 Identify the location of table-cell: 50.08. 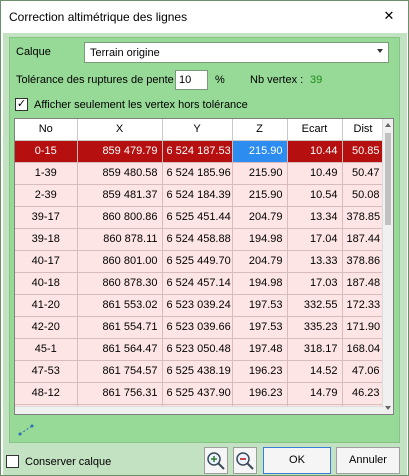
(363, 195).